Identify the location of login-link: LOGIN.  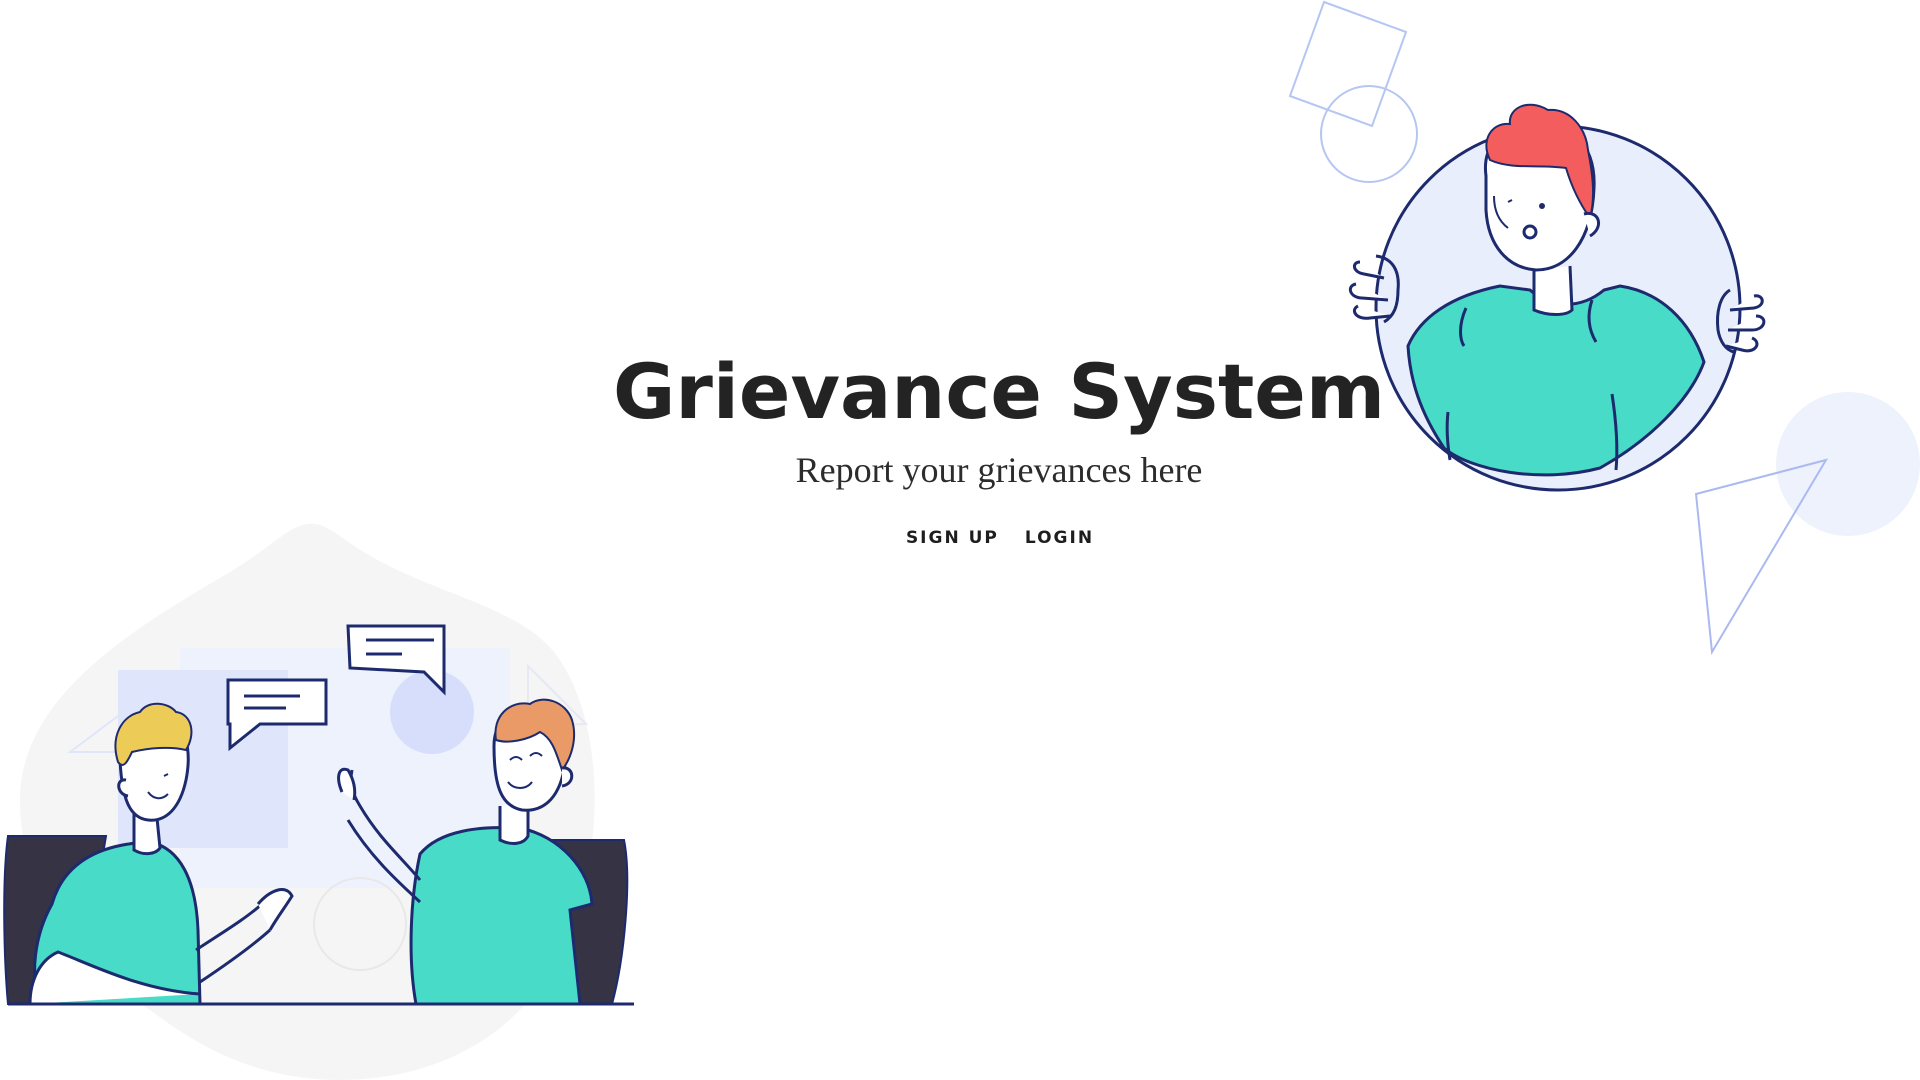
(1059, 538).